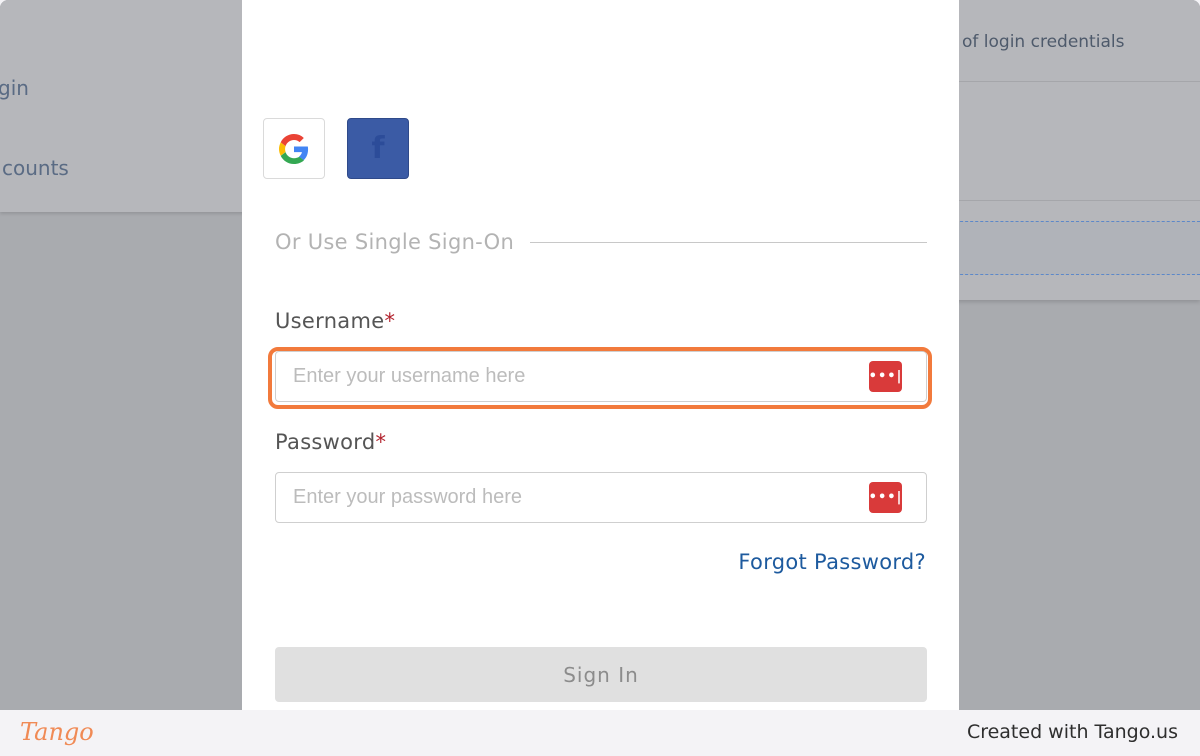  Describe the element at coordinates (57, 732) in the screenshot. I see `tango-logo: Tango` at that location.